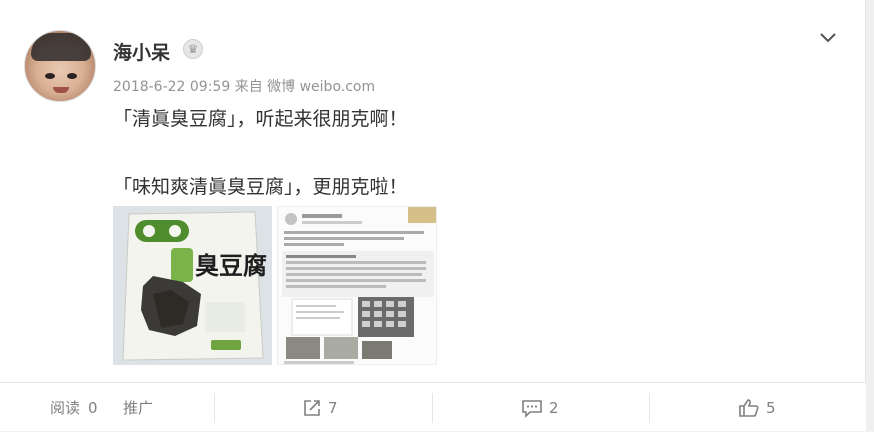 The image size is (874, 432). Describe the element at coordinates (312, 407) in the screenshot. I see `repost-icon` at that location.